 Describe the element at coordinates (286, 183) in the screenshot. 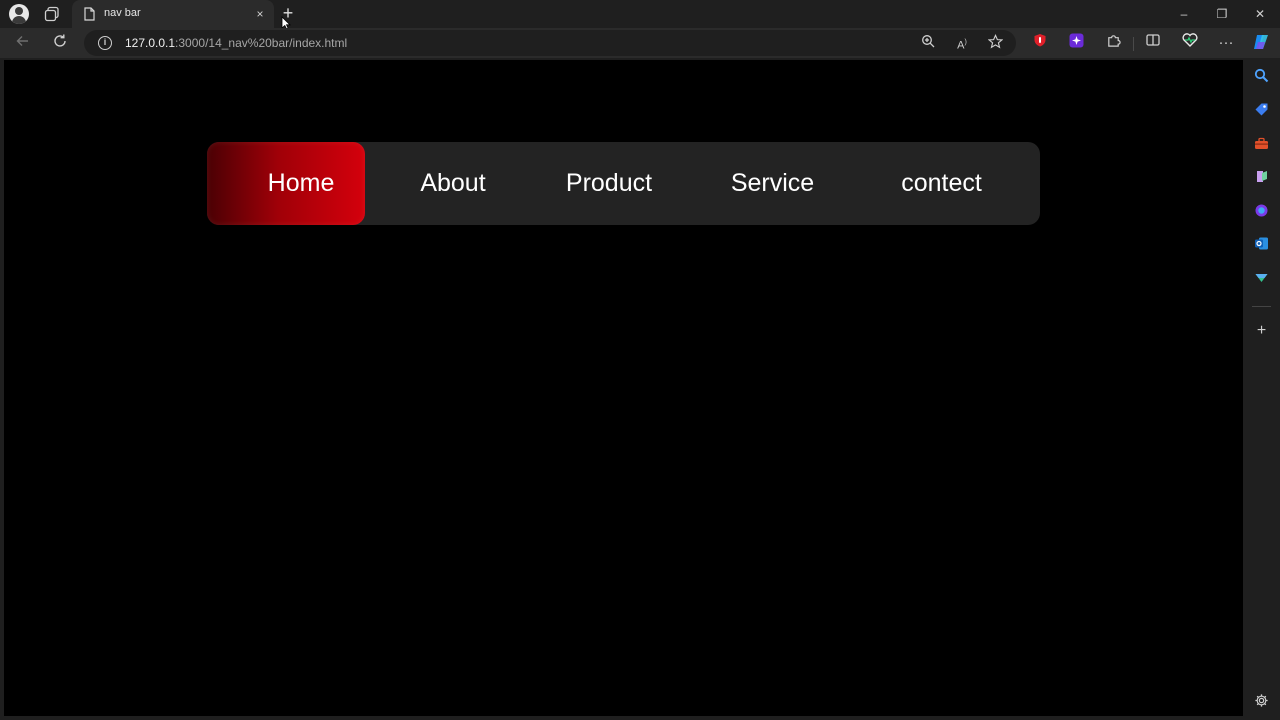

I see `nav-item-home: Home` at that location.